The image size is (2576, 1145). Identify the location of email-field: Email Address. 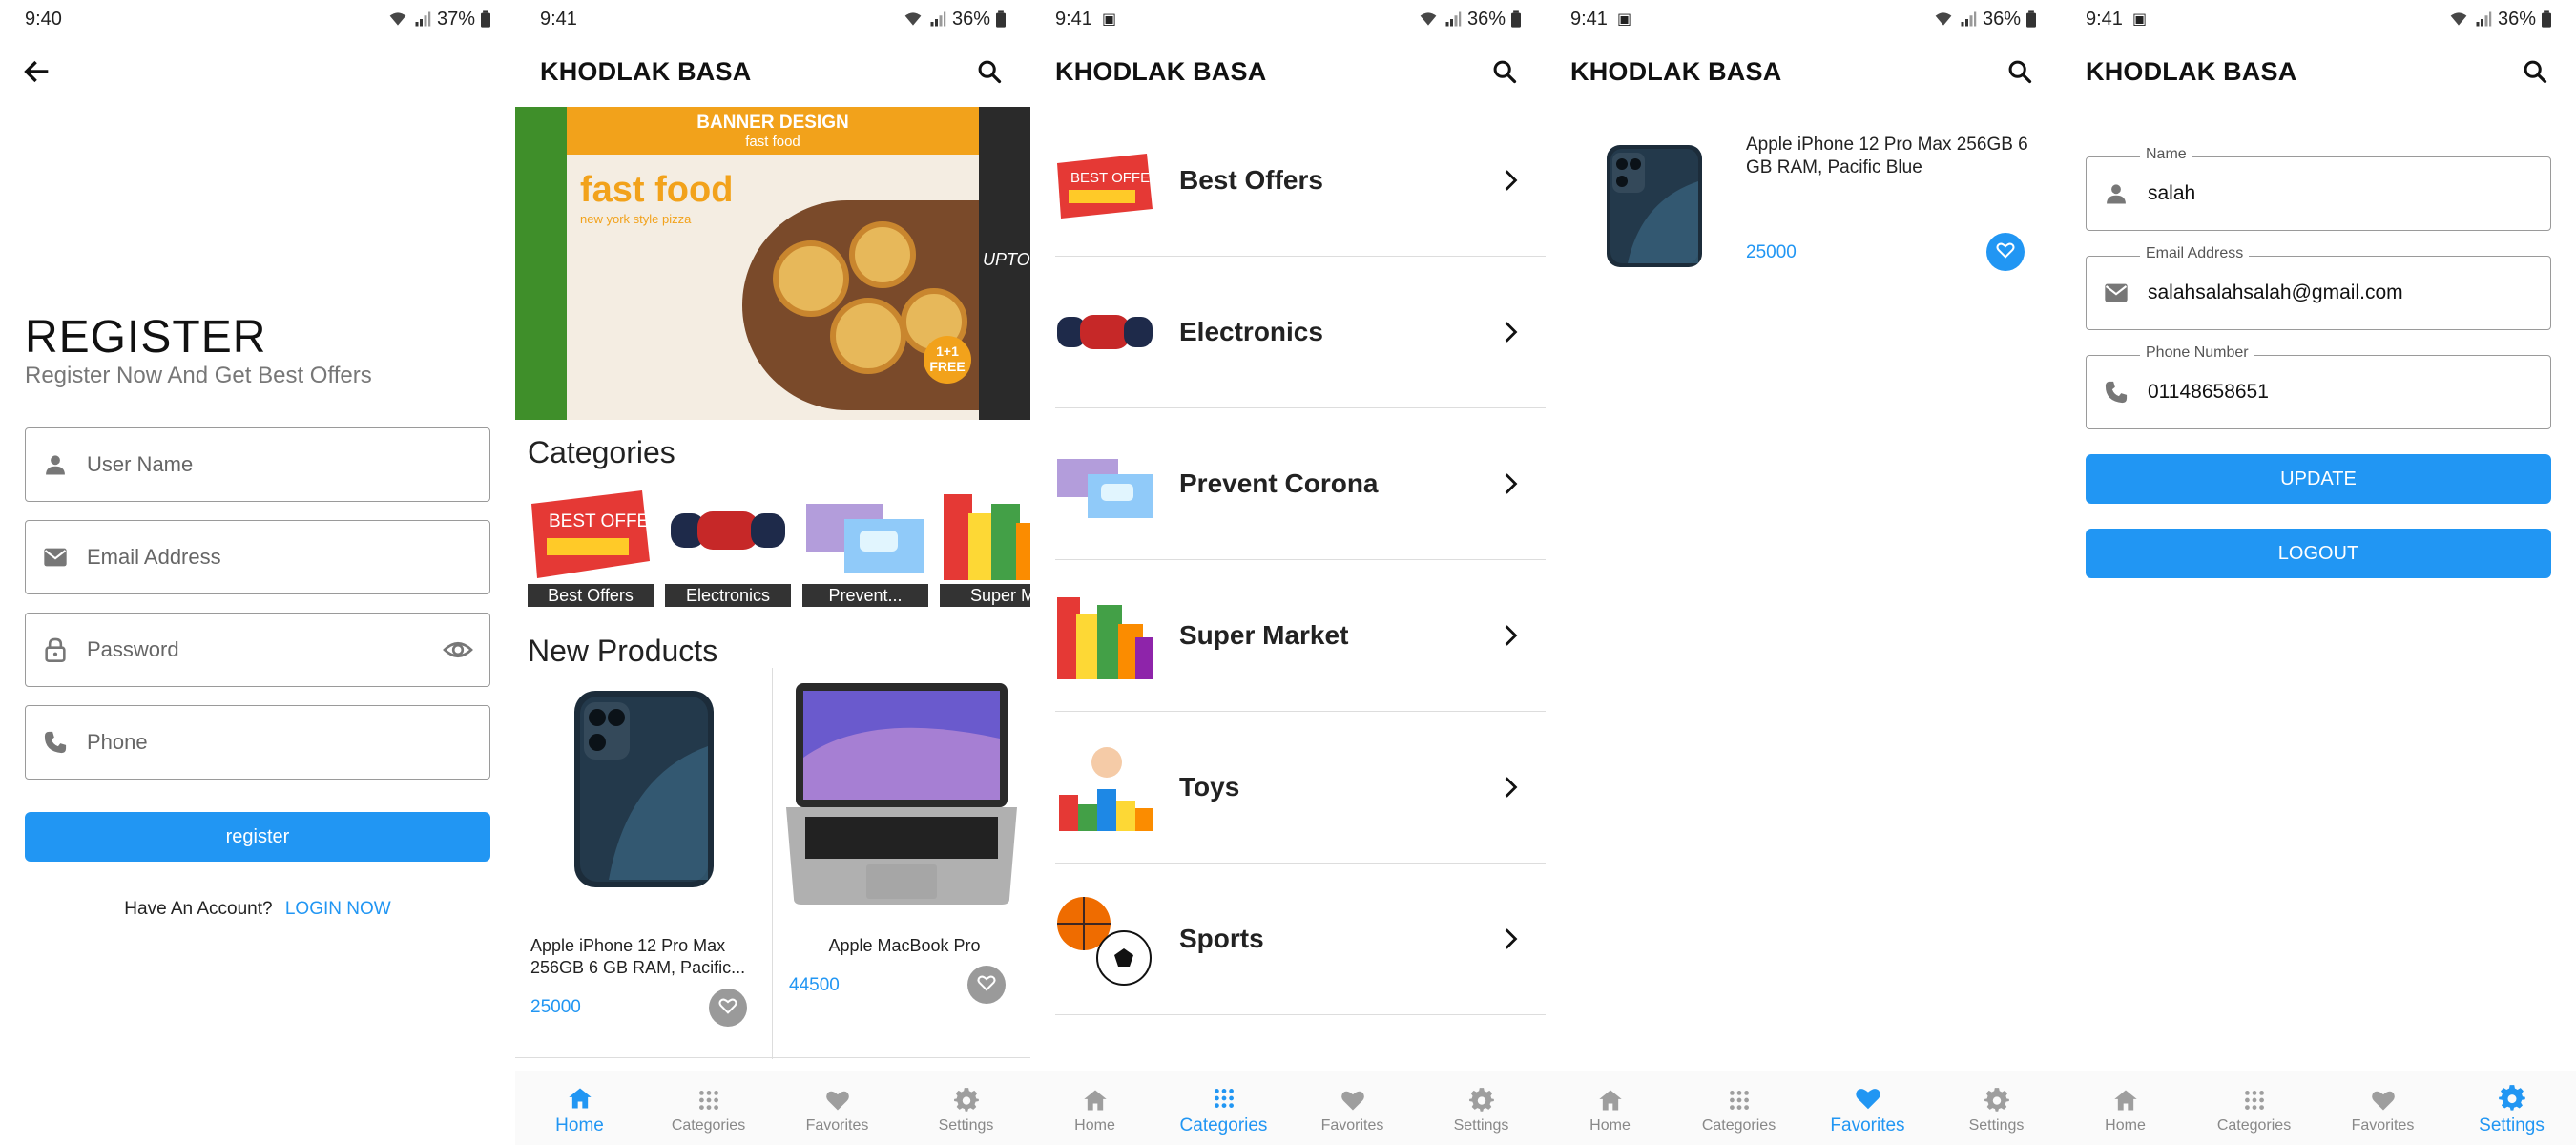
(257, 557).